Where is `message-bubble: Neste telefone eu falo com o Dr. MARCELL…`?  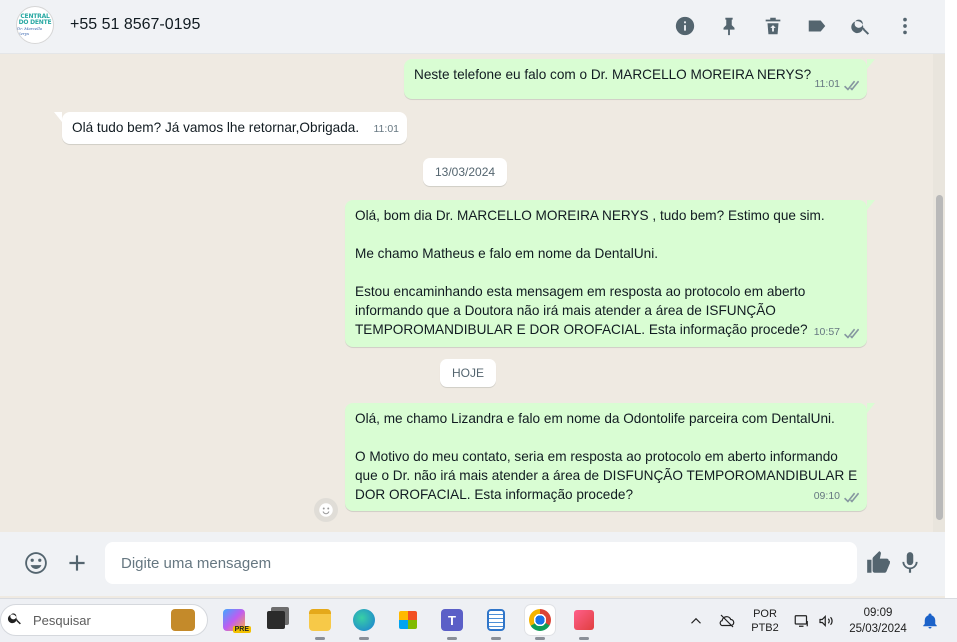 message-bubble: Neste telefone eu falo com o Dr. MARCELL… is located at coordinates (639, 79).